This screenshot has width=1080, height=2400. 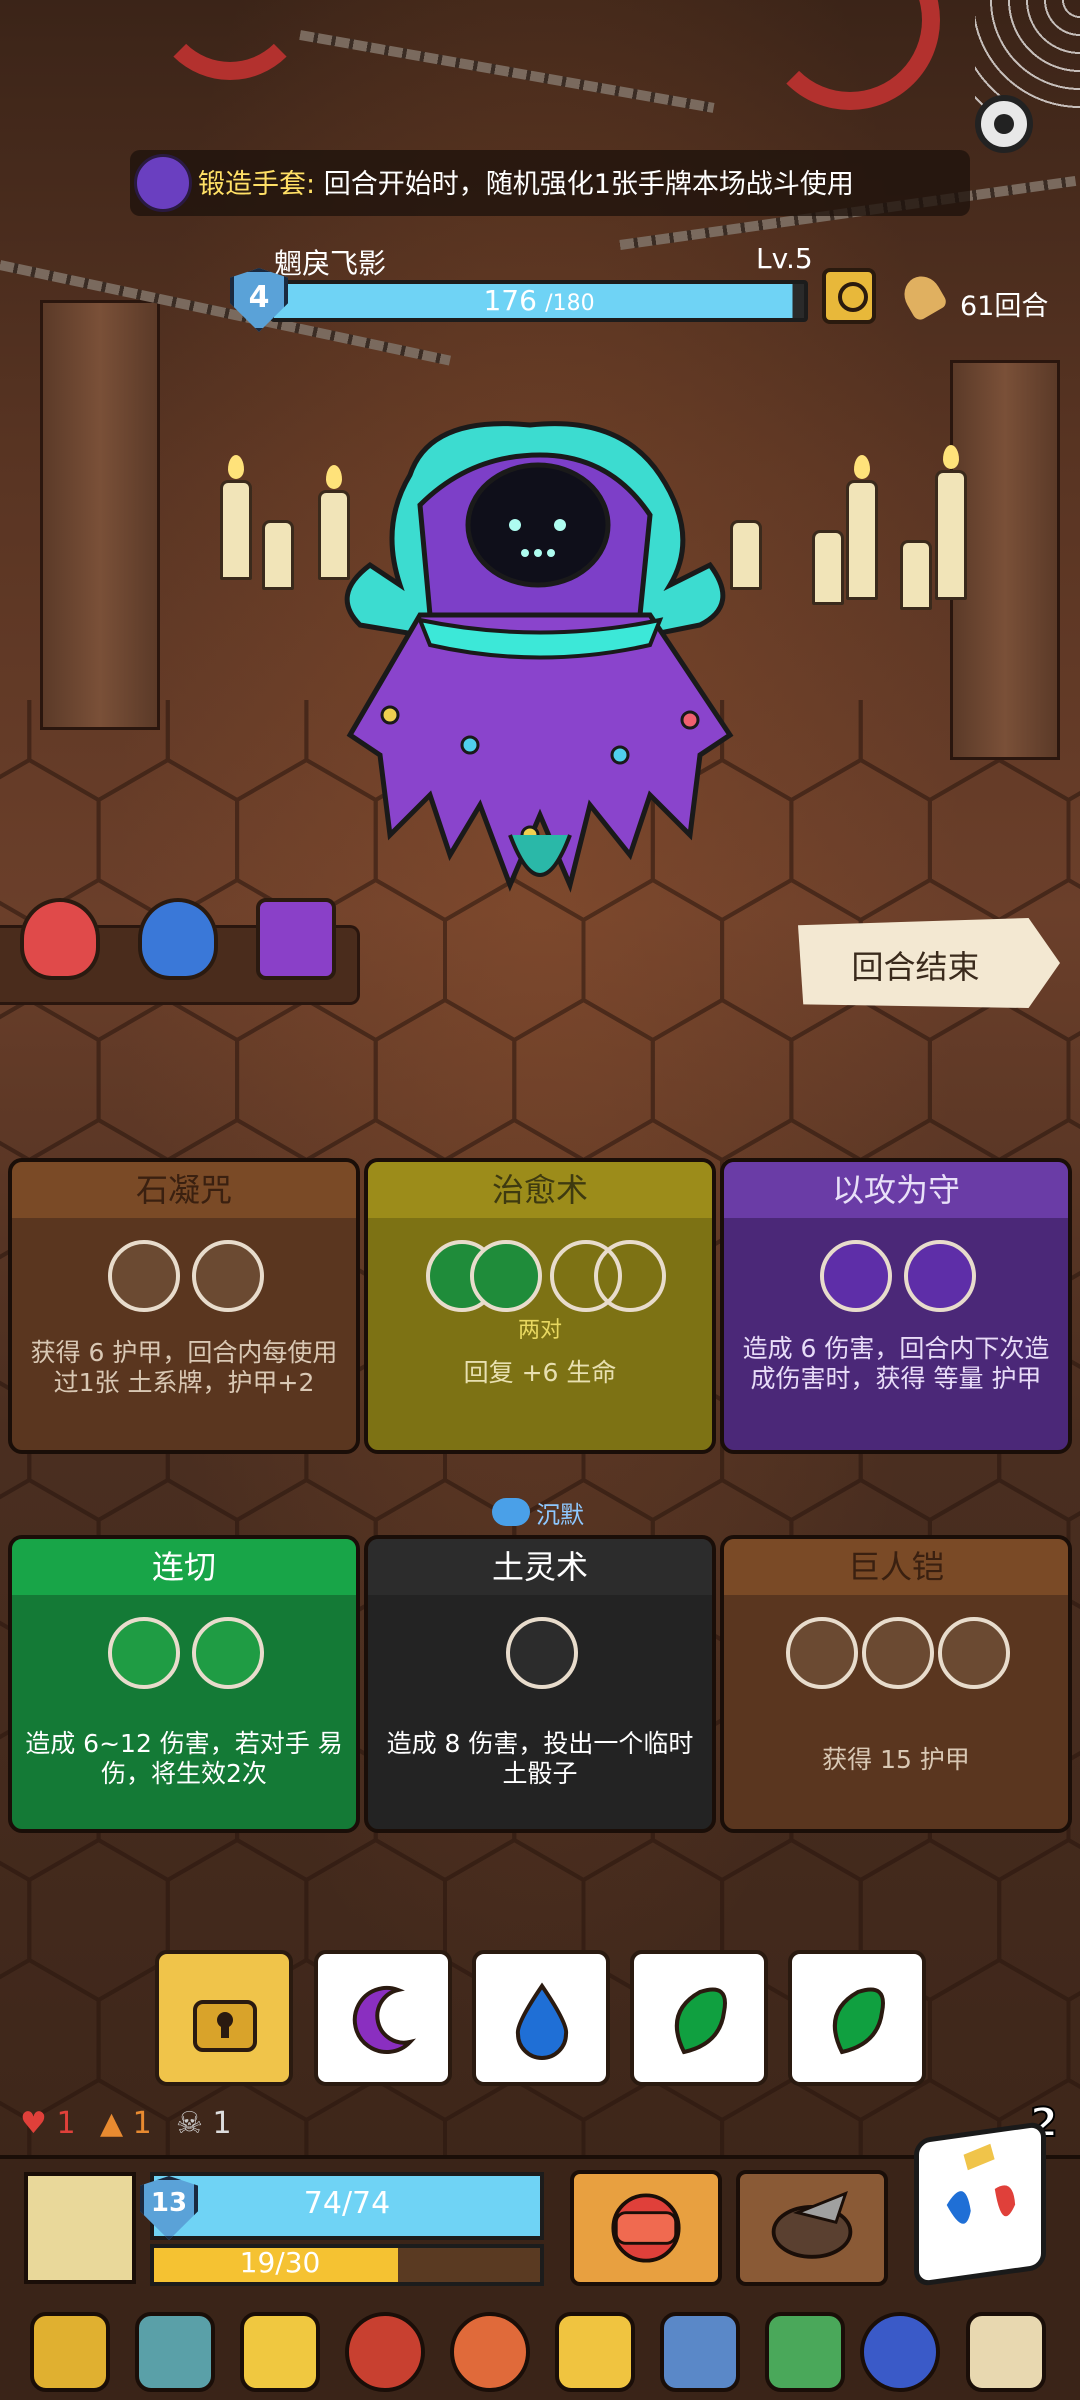 What do you see at coordinates (178, 939) in the screenshot?
I see `blue-potion-icon` at bounding box center [178, 939].